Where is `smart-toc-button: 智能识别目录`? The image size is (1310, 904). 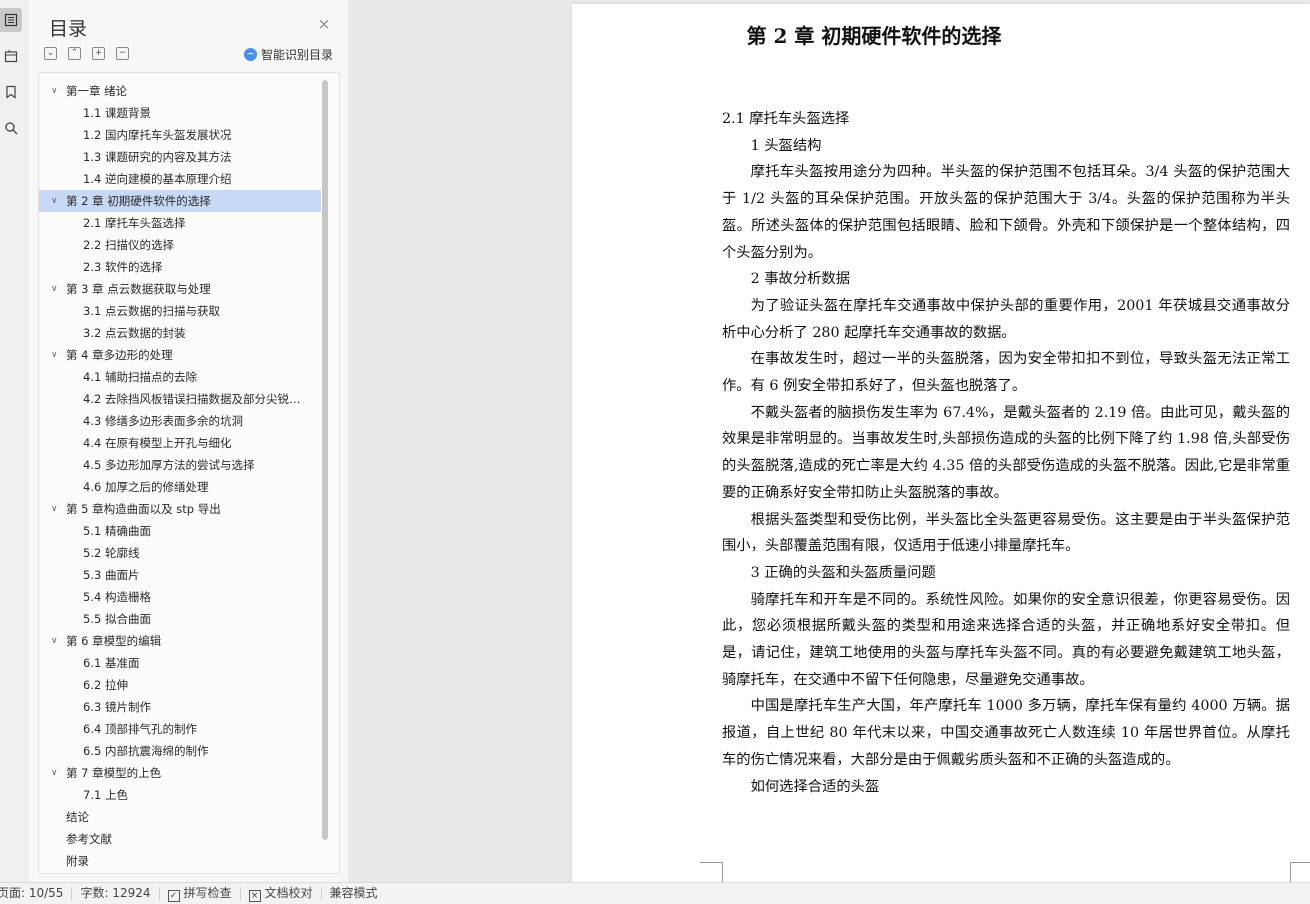 smart-toc-button: 智能识别目录 is located at coordinates (288, 54).